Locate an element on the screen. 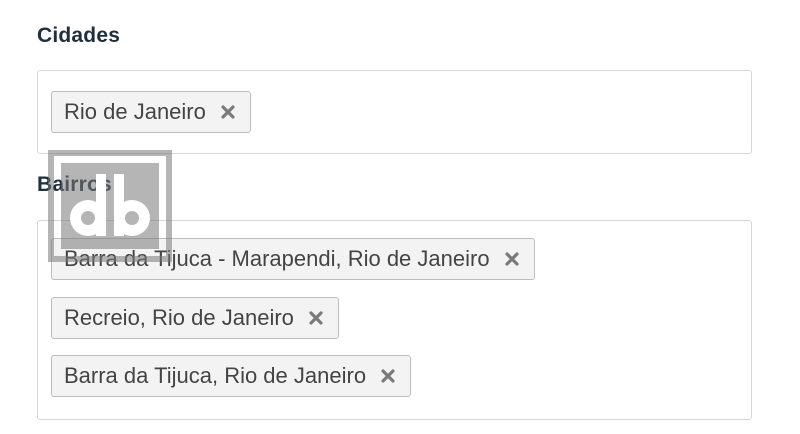 Image resolution: width=800 pixels, height=434 pixels. bairro-tag-label: Recreio, Rio de Janeiro is located at coordinates (179, 317).